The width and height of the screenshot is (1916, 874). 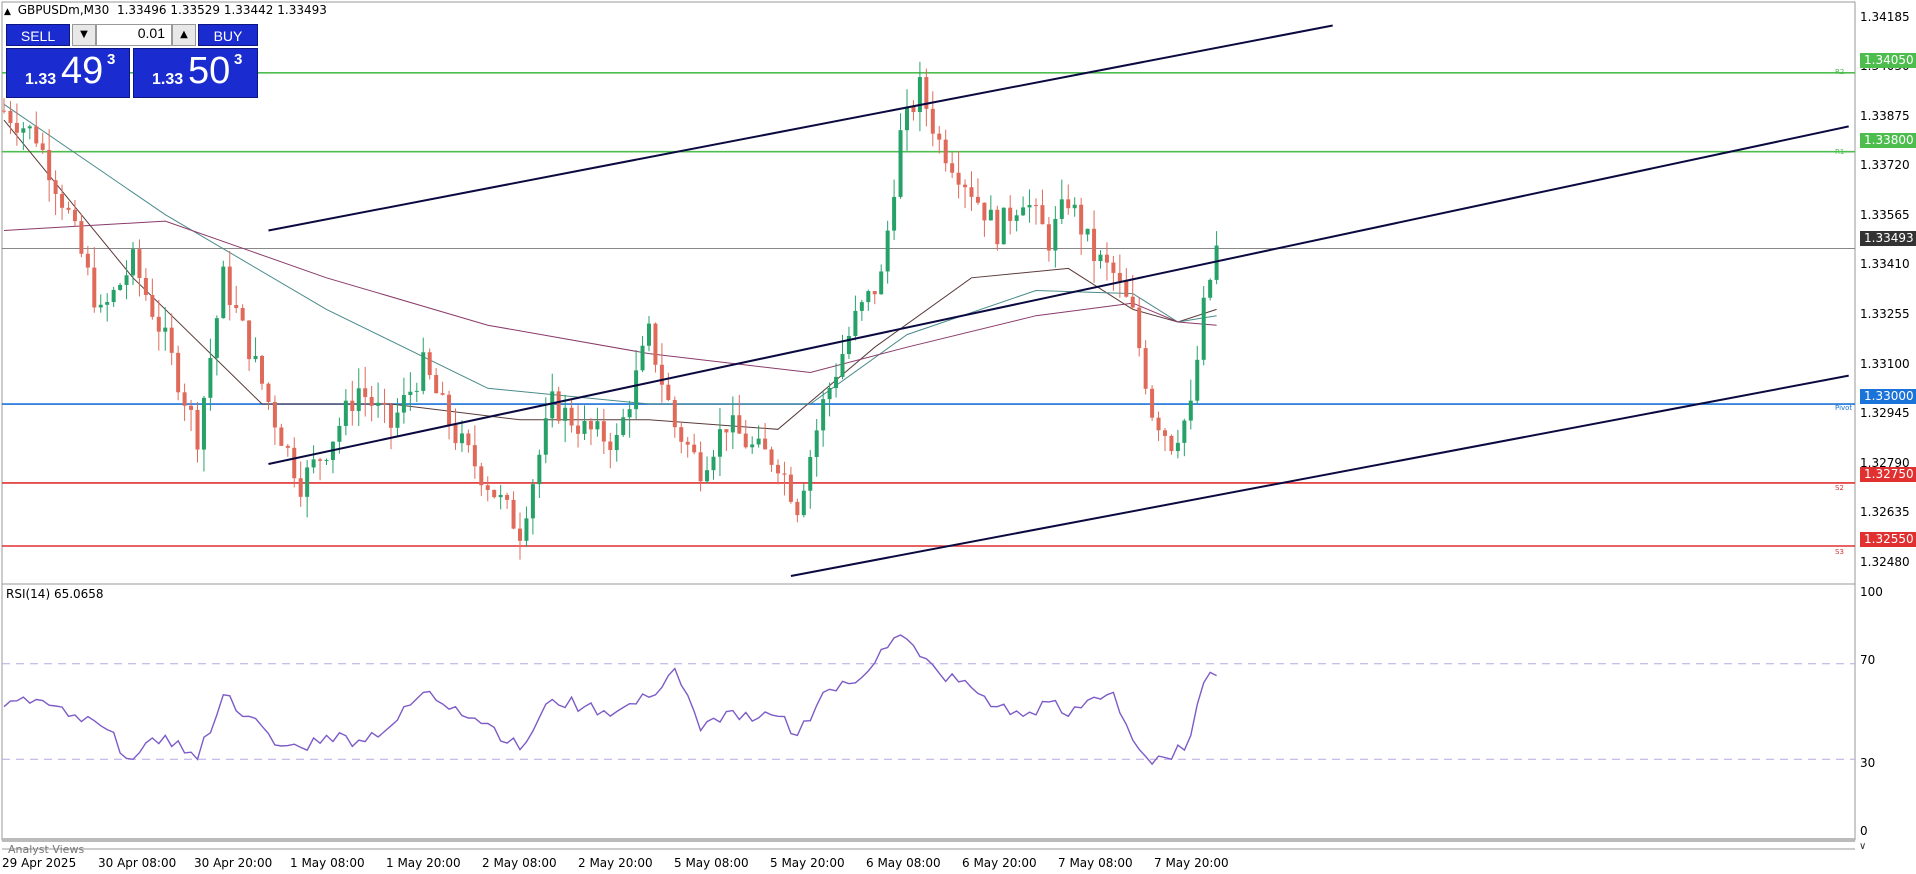 What do you see at coordinates (233, 863) in the screenshot?
I see `time-tick: 30 Apr 20:00` at bounding box center [233, 863].